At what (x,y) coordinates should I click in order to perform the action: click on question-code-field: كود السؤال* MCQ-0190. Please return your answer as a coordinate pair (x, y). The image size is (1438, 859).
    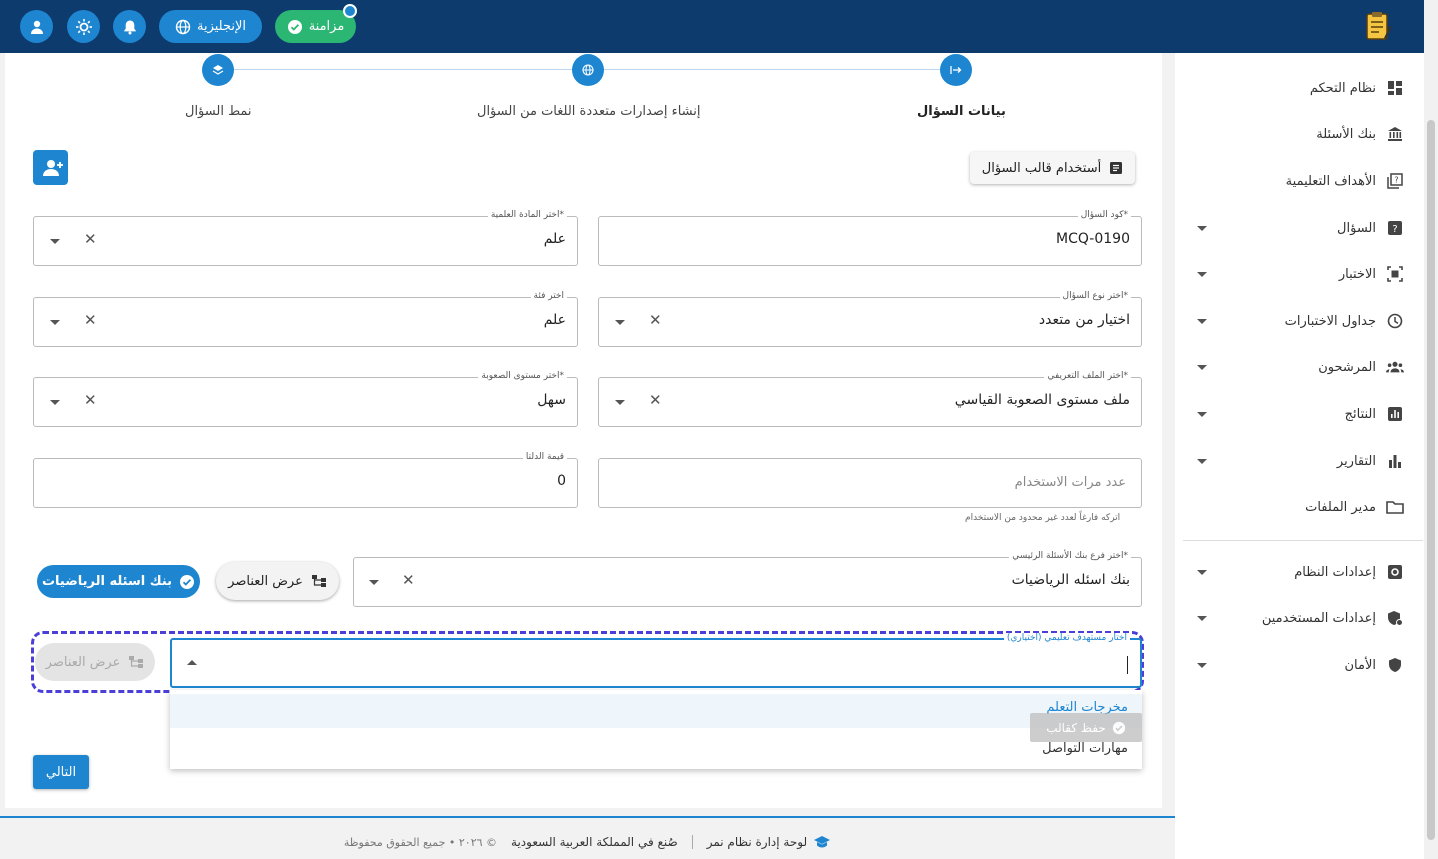
    Looking at the image, I should click on (870, 238).